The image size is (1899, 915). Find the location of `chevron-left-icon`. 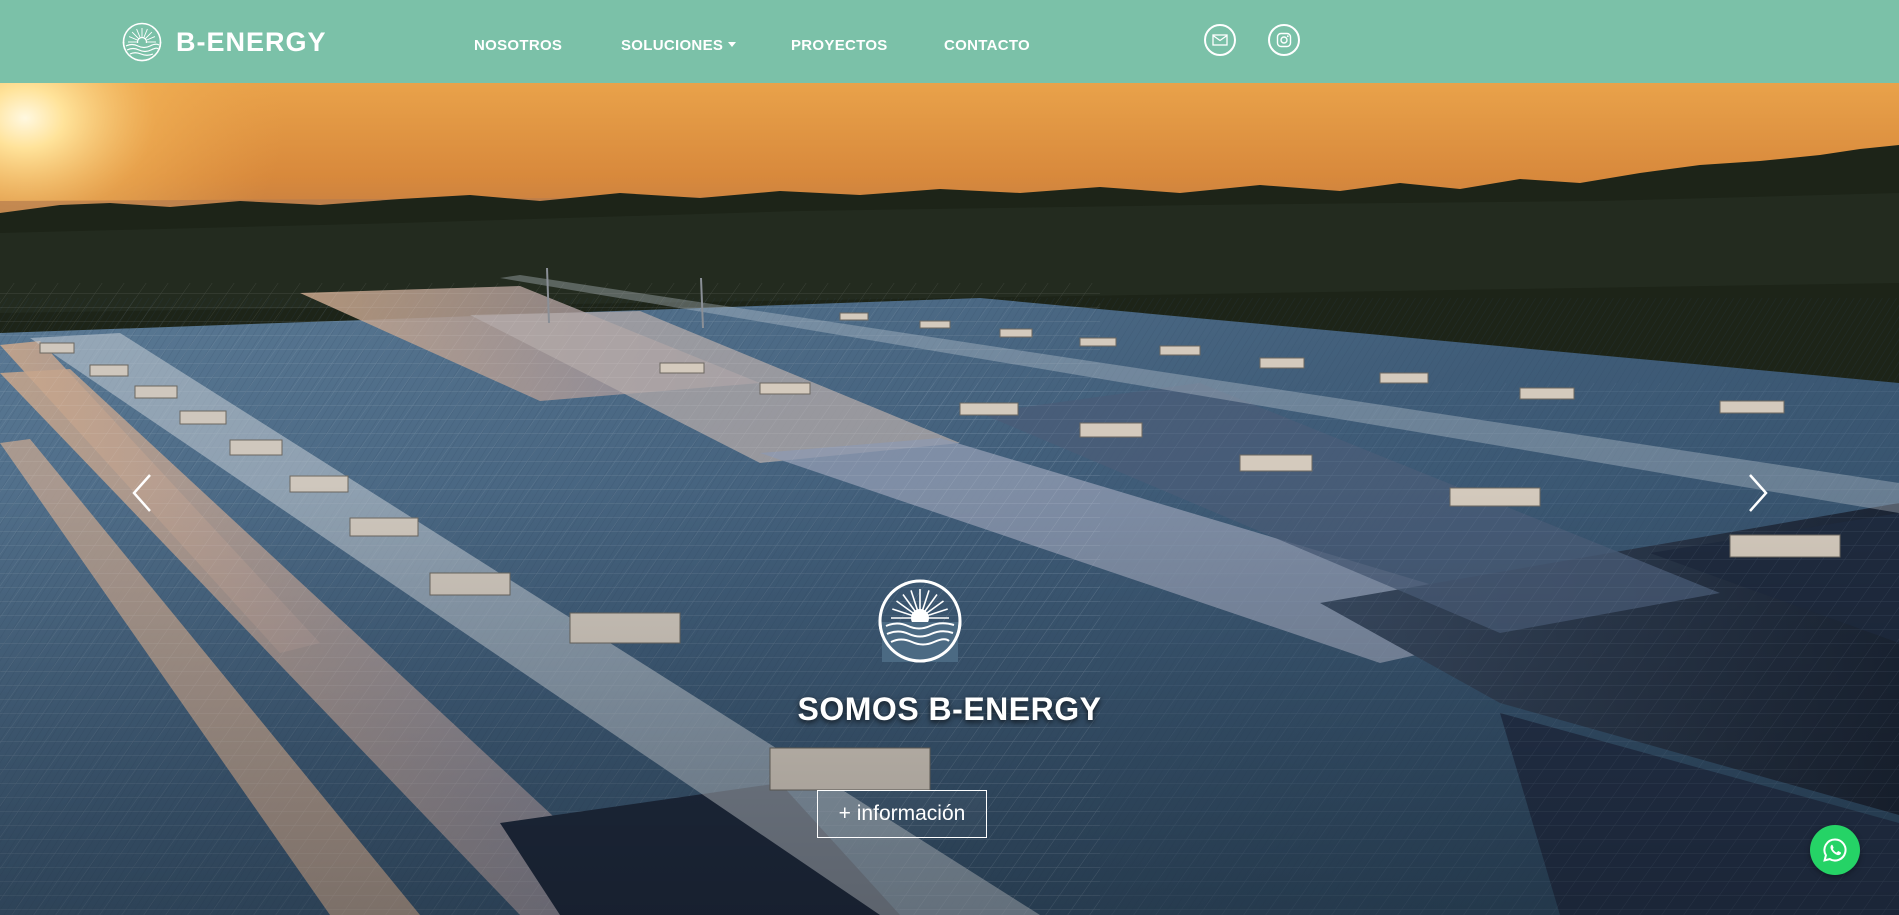

chevron-left-icon is located at coordinates (141, 493).